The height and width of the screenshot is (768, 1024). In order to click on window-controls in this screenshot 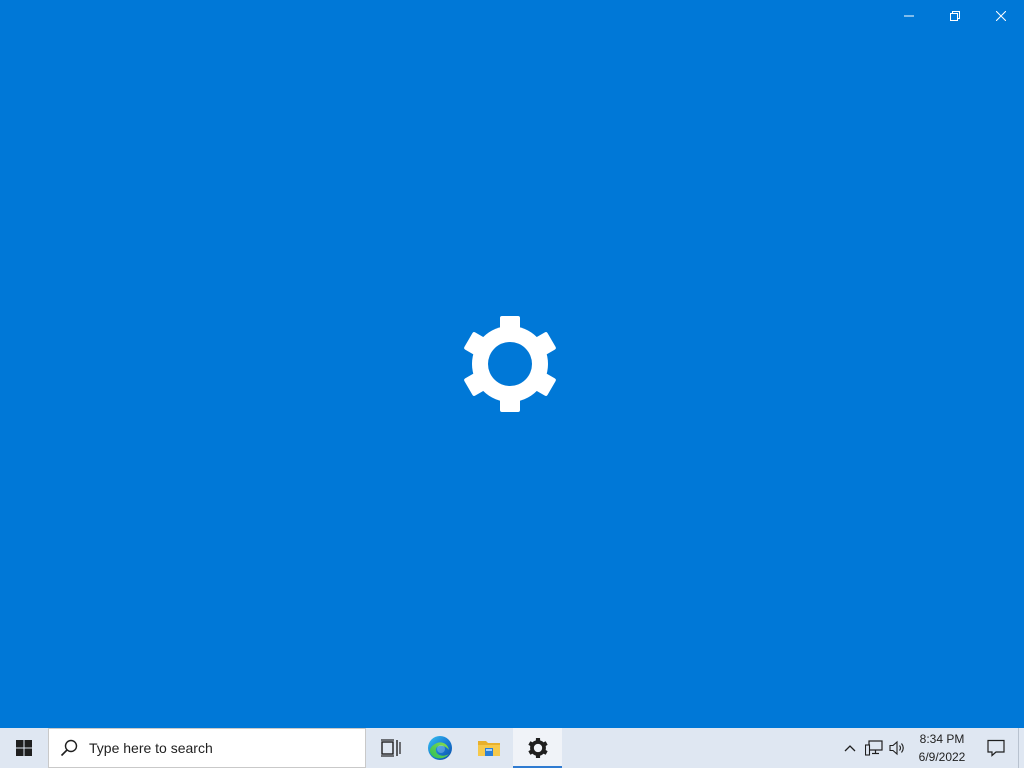, I will do `click(955, 16)`.